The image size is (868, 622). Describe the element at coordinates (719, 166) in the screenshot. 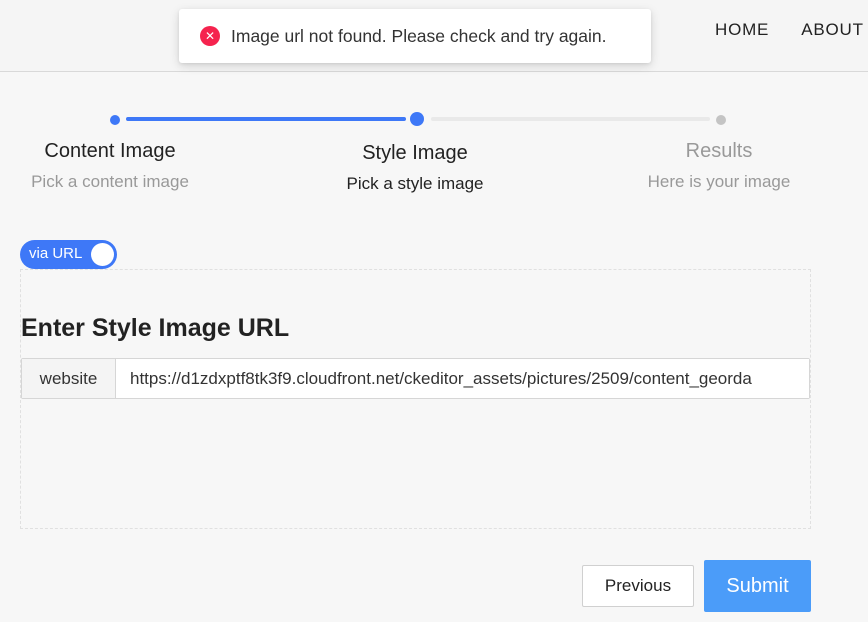

I see `step-results: Results Here is your image` at that location.